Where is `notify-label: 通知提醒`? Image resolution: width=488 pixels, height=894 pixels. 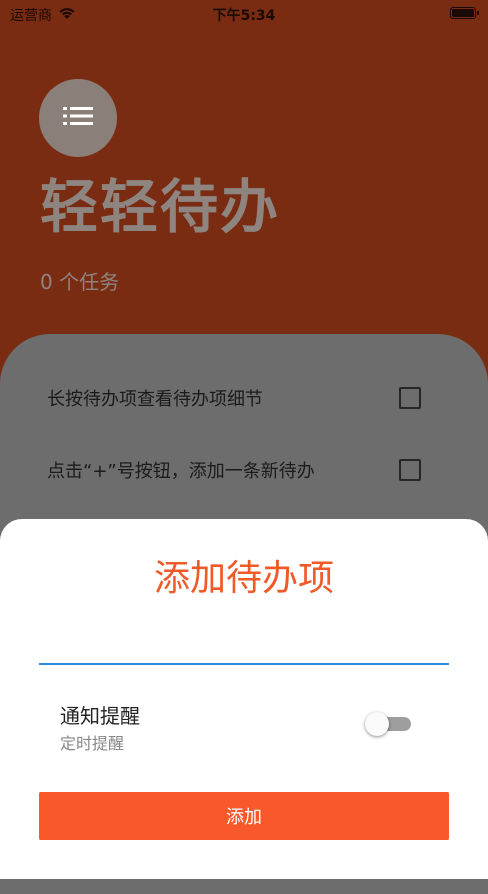 notify-label: 通知提醒 is located at coordinates (100, 716).